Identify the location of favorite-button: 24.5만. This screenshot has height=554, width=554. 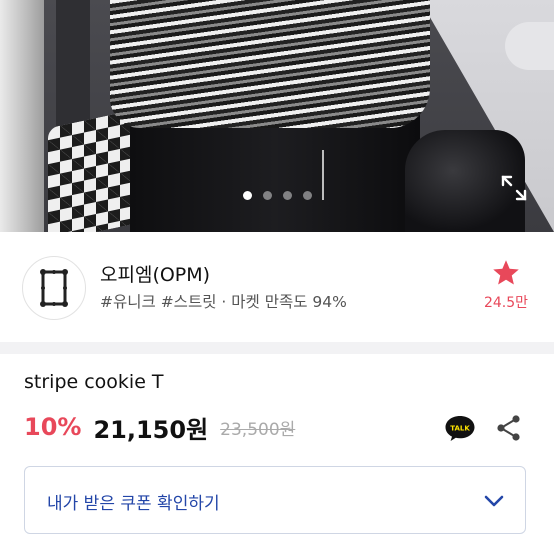
(506, 285).